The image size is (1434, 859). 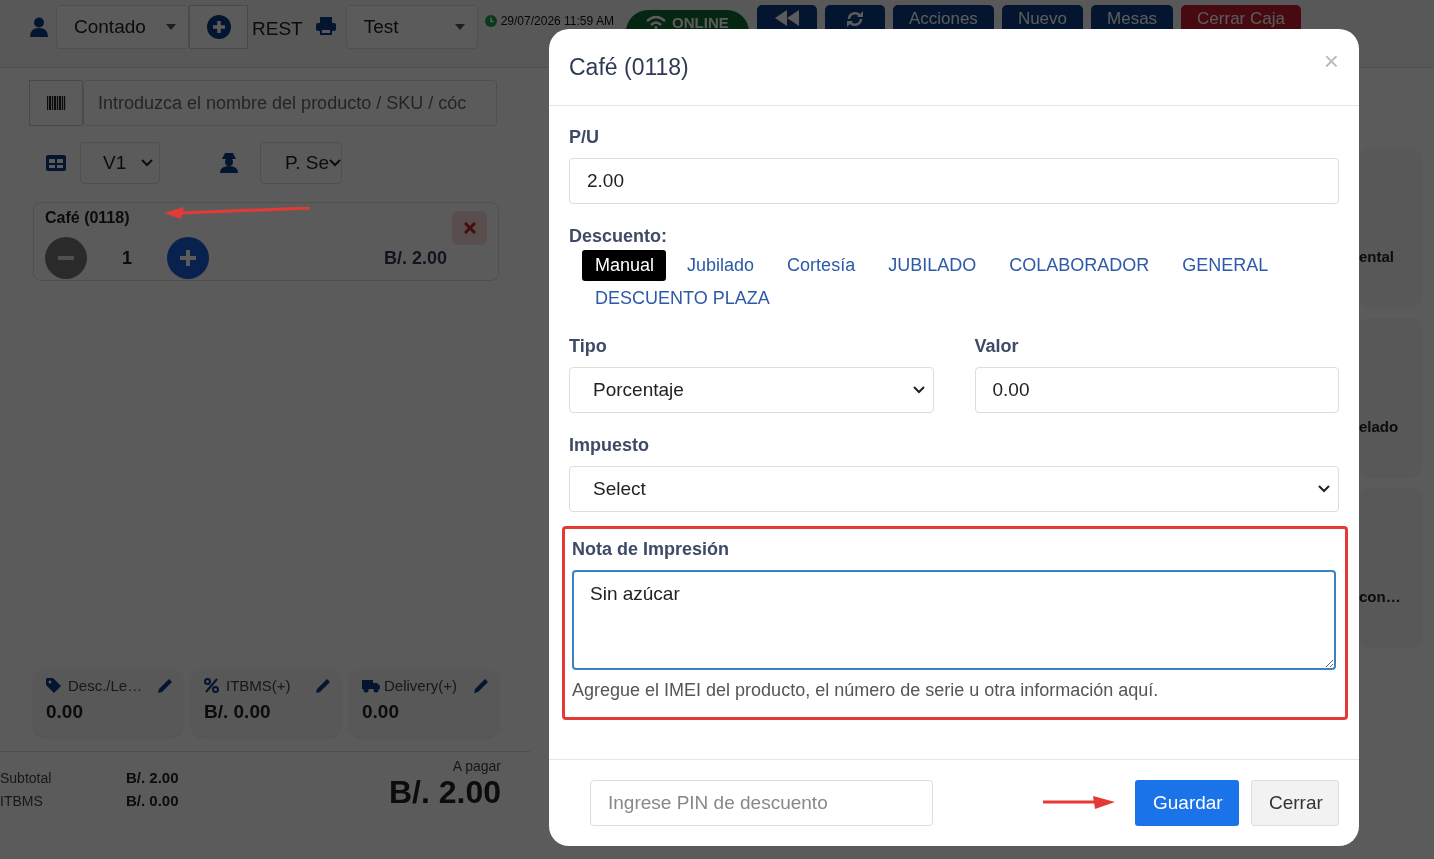 I want to click on price-field: 2.00, so click(x=954, y=181).